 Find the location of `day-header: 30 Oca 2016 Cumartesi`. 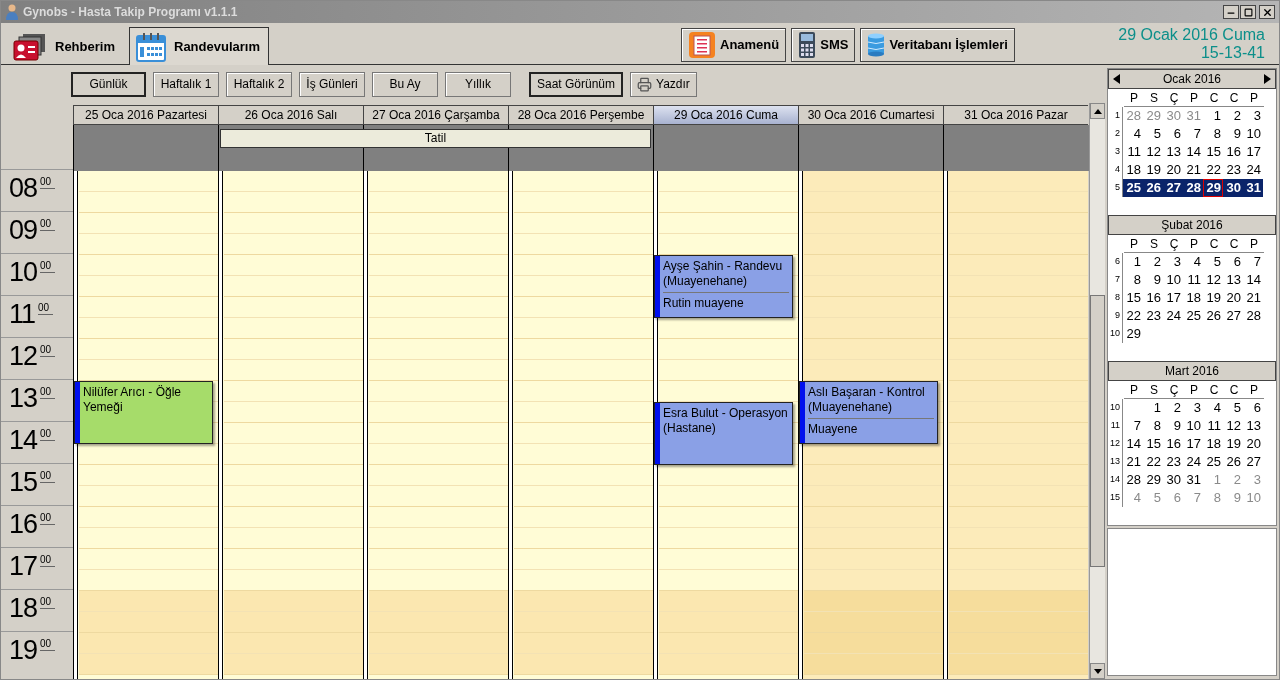

day-header: 30 Oca 2016 Cumartesi is located at coordinates (870, 115).